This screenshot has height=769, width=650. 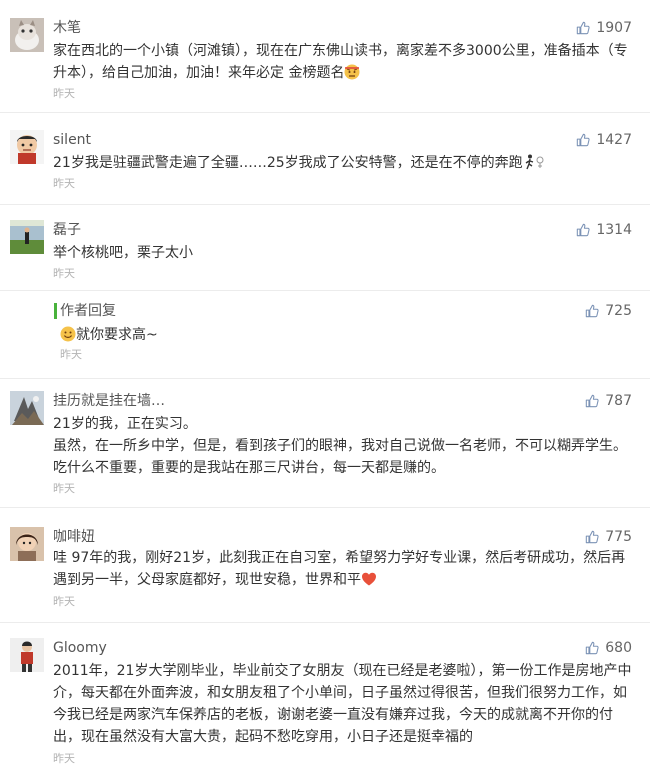 I want to click on like-button: 1427, so click(x=604, y=140).